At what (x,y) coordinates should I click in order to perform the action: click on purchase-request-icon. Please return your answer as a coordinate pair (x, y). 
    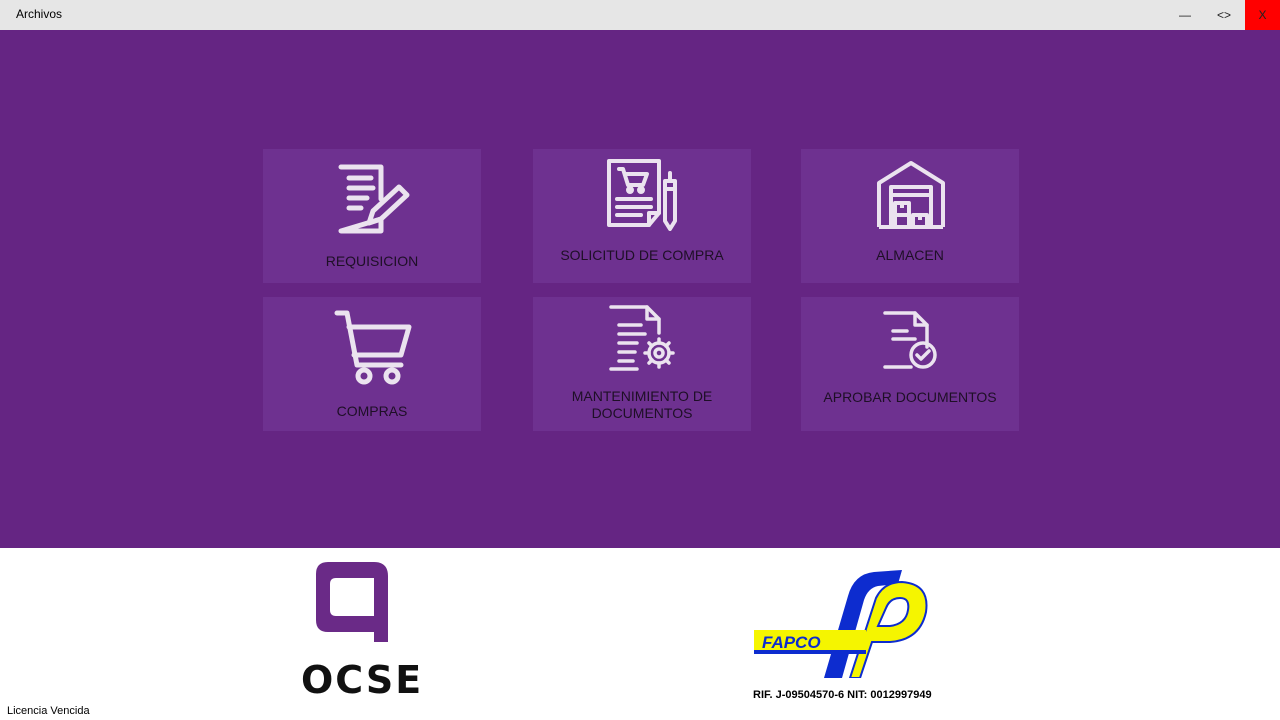
    Looking at the image, I should click on (642, 195).